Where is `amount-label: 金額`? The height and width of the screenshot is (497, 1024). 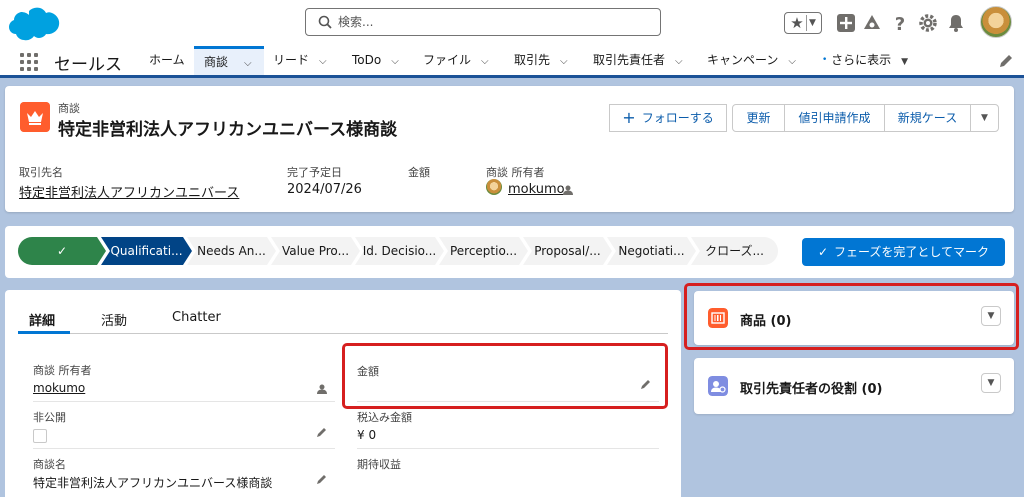 amount-label: 金額 is located at coordinates (419, 172).